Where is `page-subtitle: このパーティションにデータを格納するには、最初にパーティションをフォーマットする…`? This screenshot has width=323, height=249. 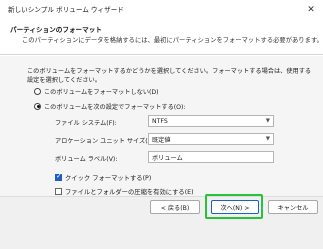
page-subtitle: このパーティションにデータを格納するには、最初にパーティションをフォーマットする… is located at coordinates (172, 40).